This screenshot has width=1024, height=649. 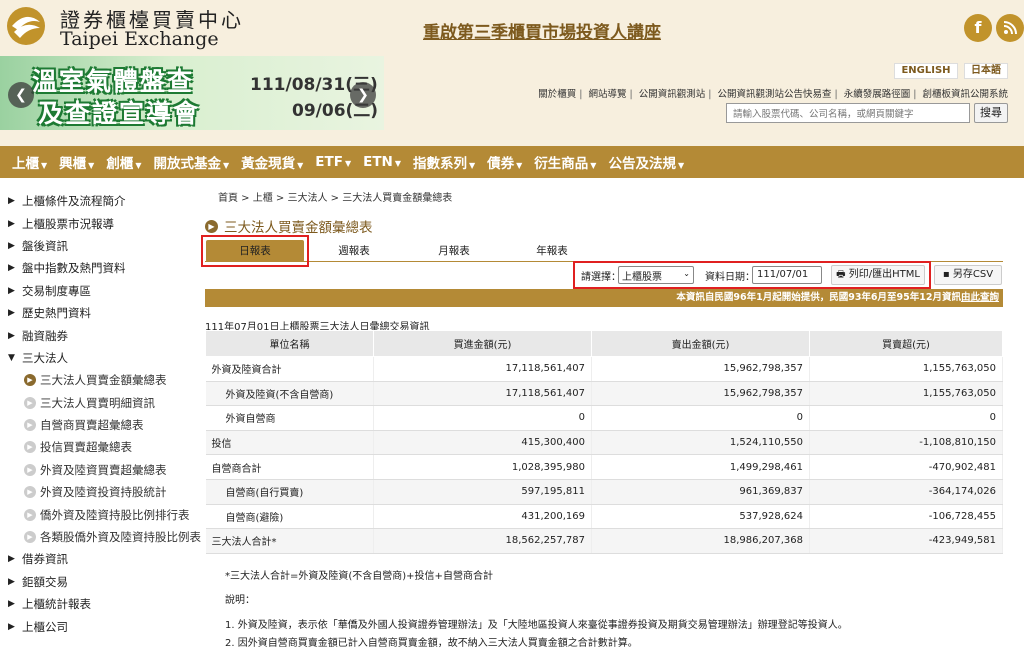 What do you see at coordinates (100, 358) in the screenshot?
I see `sidebar-item-institutional: ▼ 三大法人` at bounding box center [100, 358].